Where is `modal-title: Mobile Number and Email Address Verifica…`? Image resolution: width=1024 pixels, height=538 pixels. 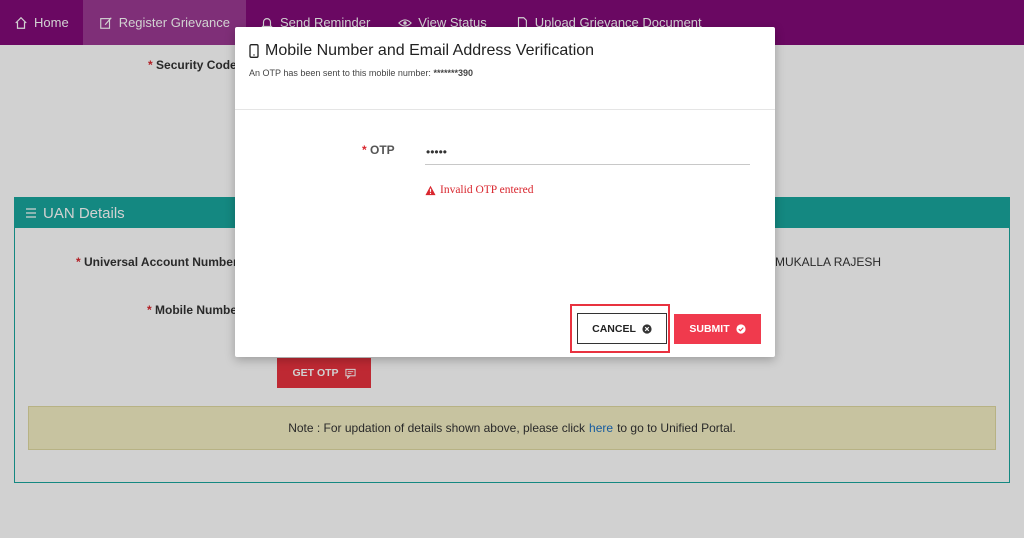
modal-title: Mobile Number and Email Address Verifica… is located at coordinates (512, 51).